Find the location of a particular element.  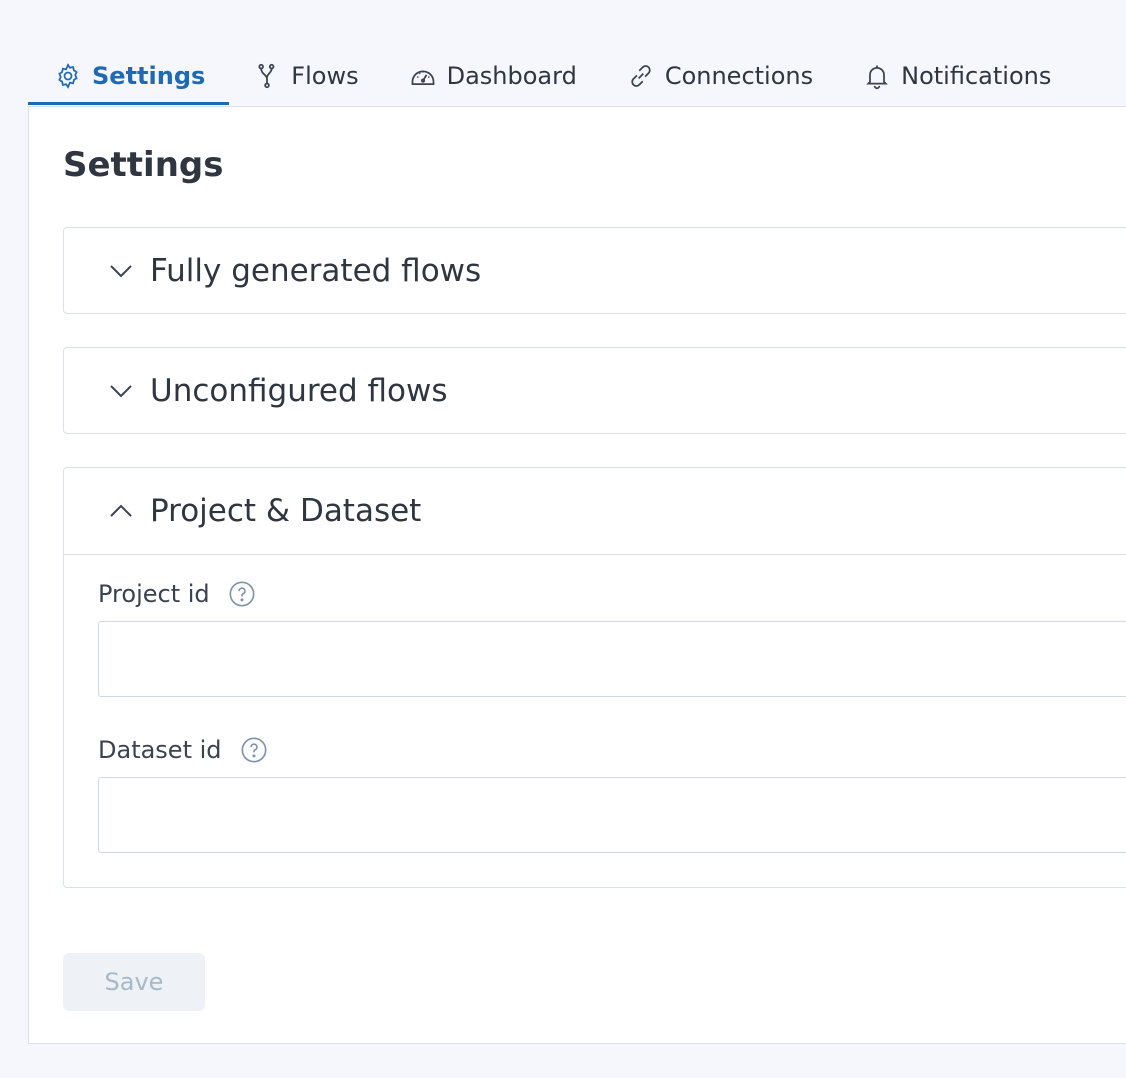

tab-flows: Flows is located at coordinates (305, 76).